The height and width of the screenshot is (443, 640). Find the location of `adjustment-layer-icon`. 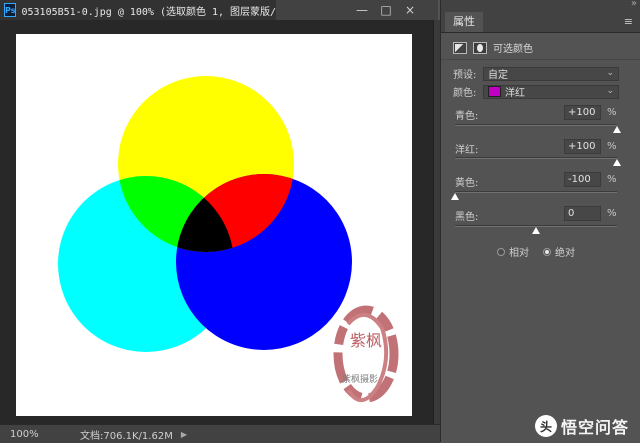

adjustment-layer-icon is located at coordinates (460, 47).